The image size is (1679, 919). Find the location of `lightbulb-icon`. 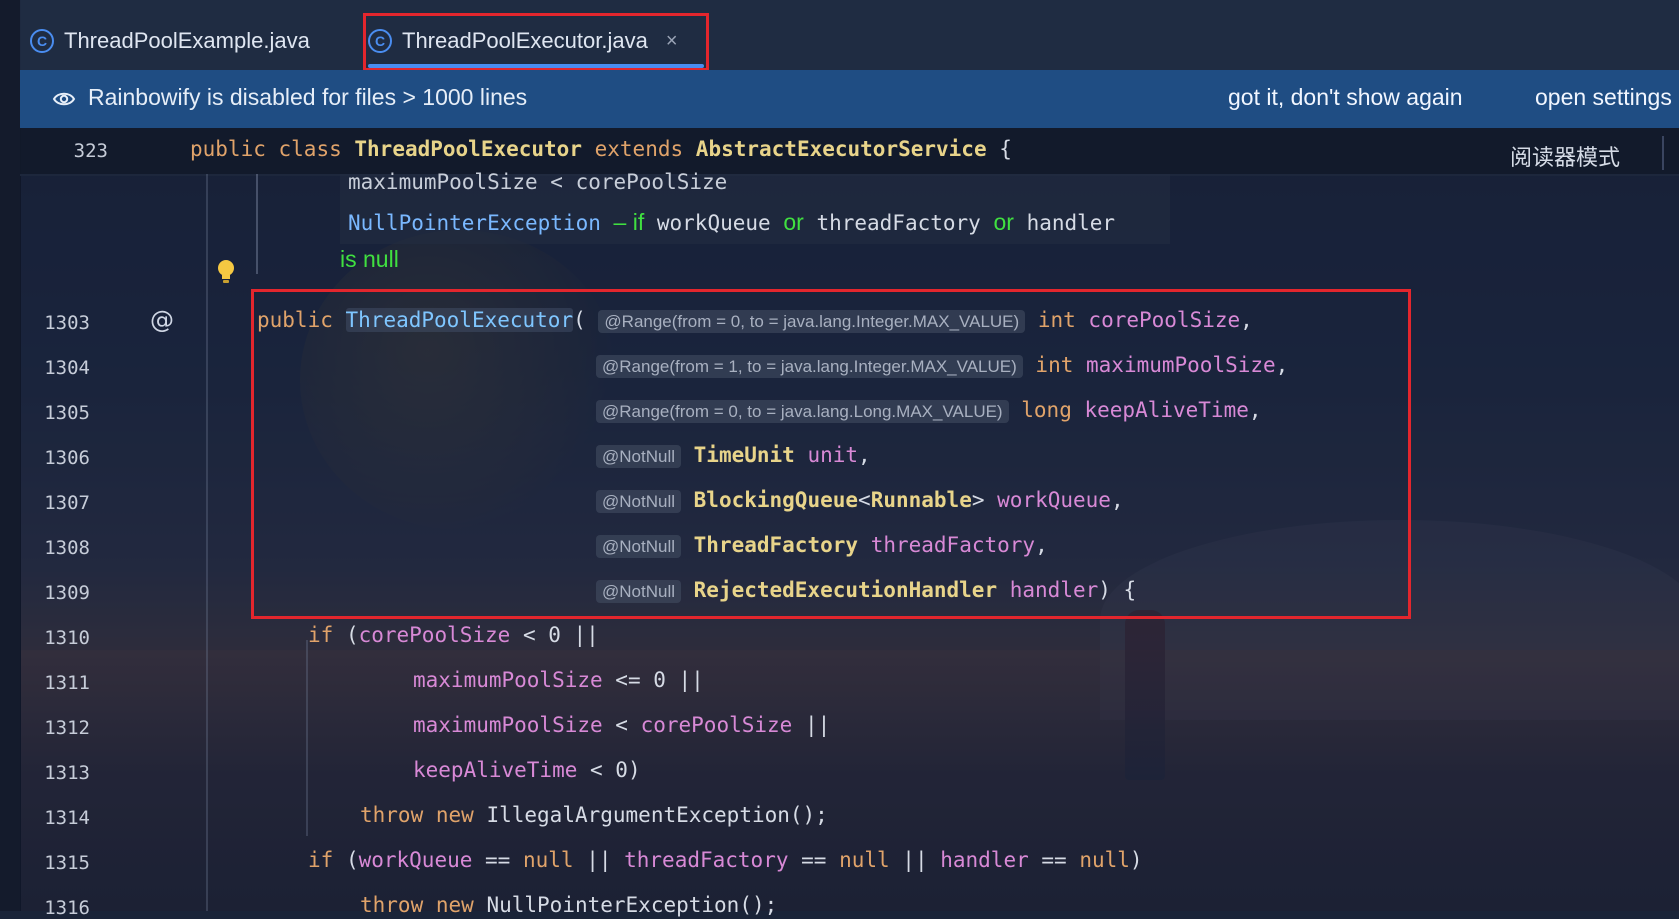

lightbulb-icon is located at coordinates (226, 272).